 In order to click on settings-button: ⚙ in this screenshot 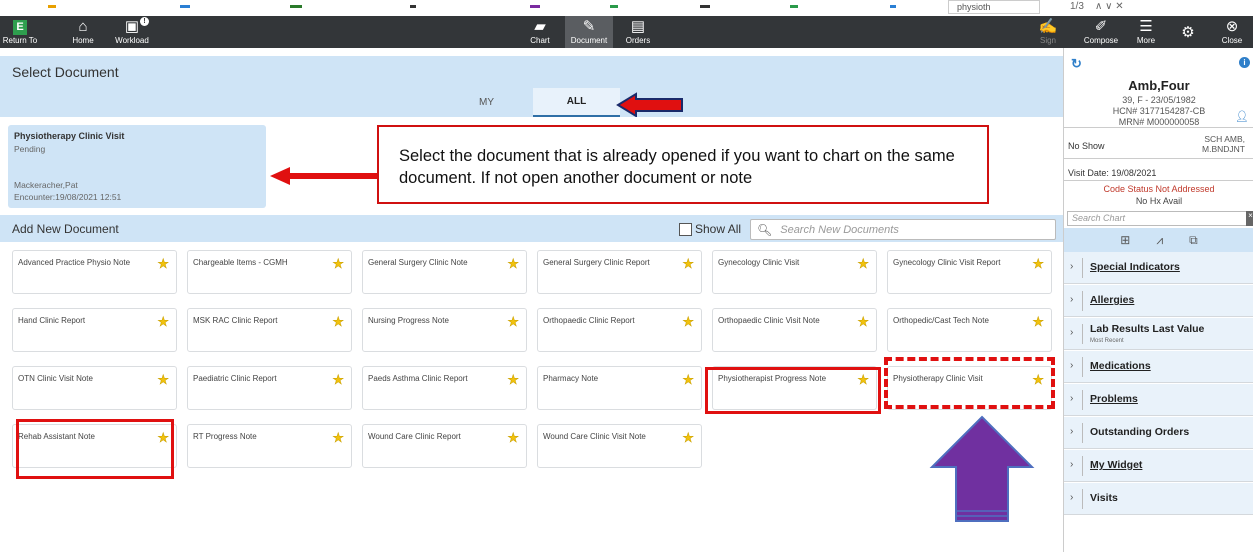, I will do `click(1188, 32)`.